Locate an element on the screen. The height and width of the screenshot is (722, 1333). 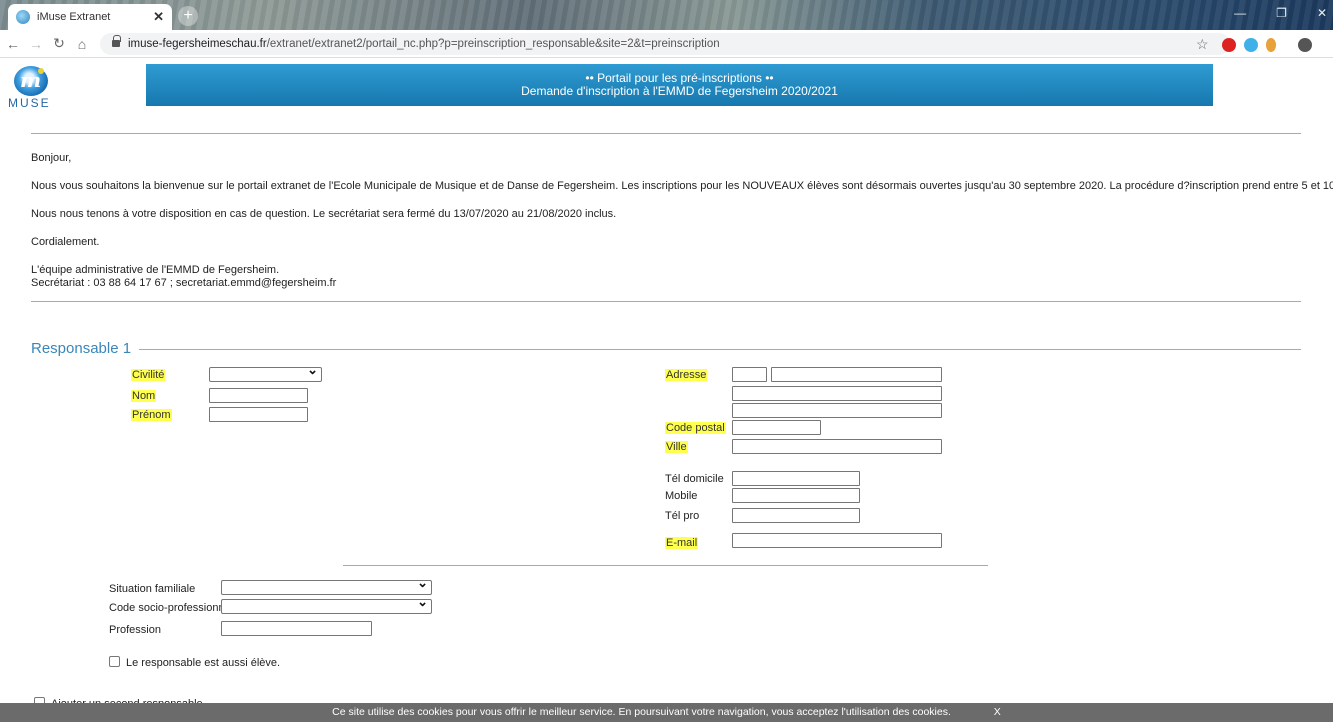
civilite-label-text: Civilité is located at coordinates (148, 375).